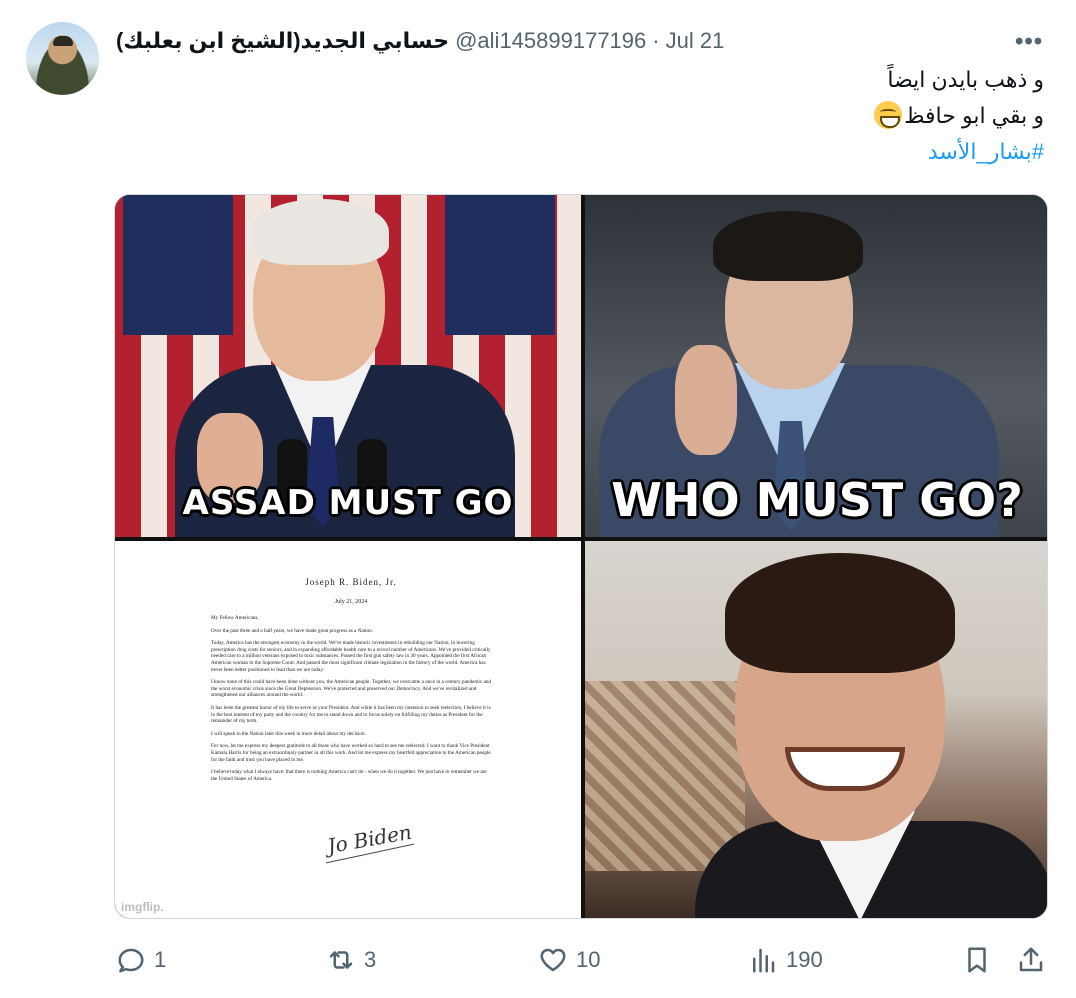  I want to click on more-options-icon: •••, so click(1029, 42).